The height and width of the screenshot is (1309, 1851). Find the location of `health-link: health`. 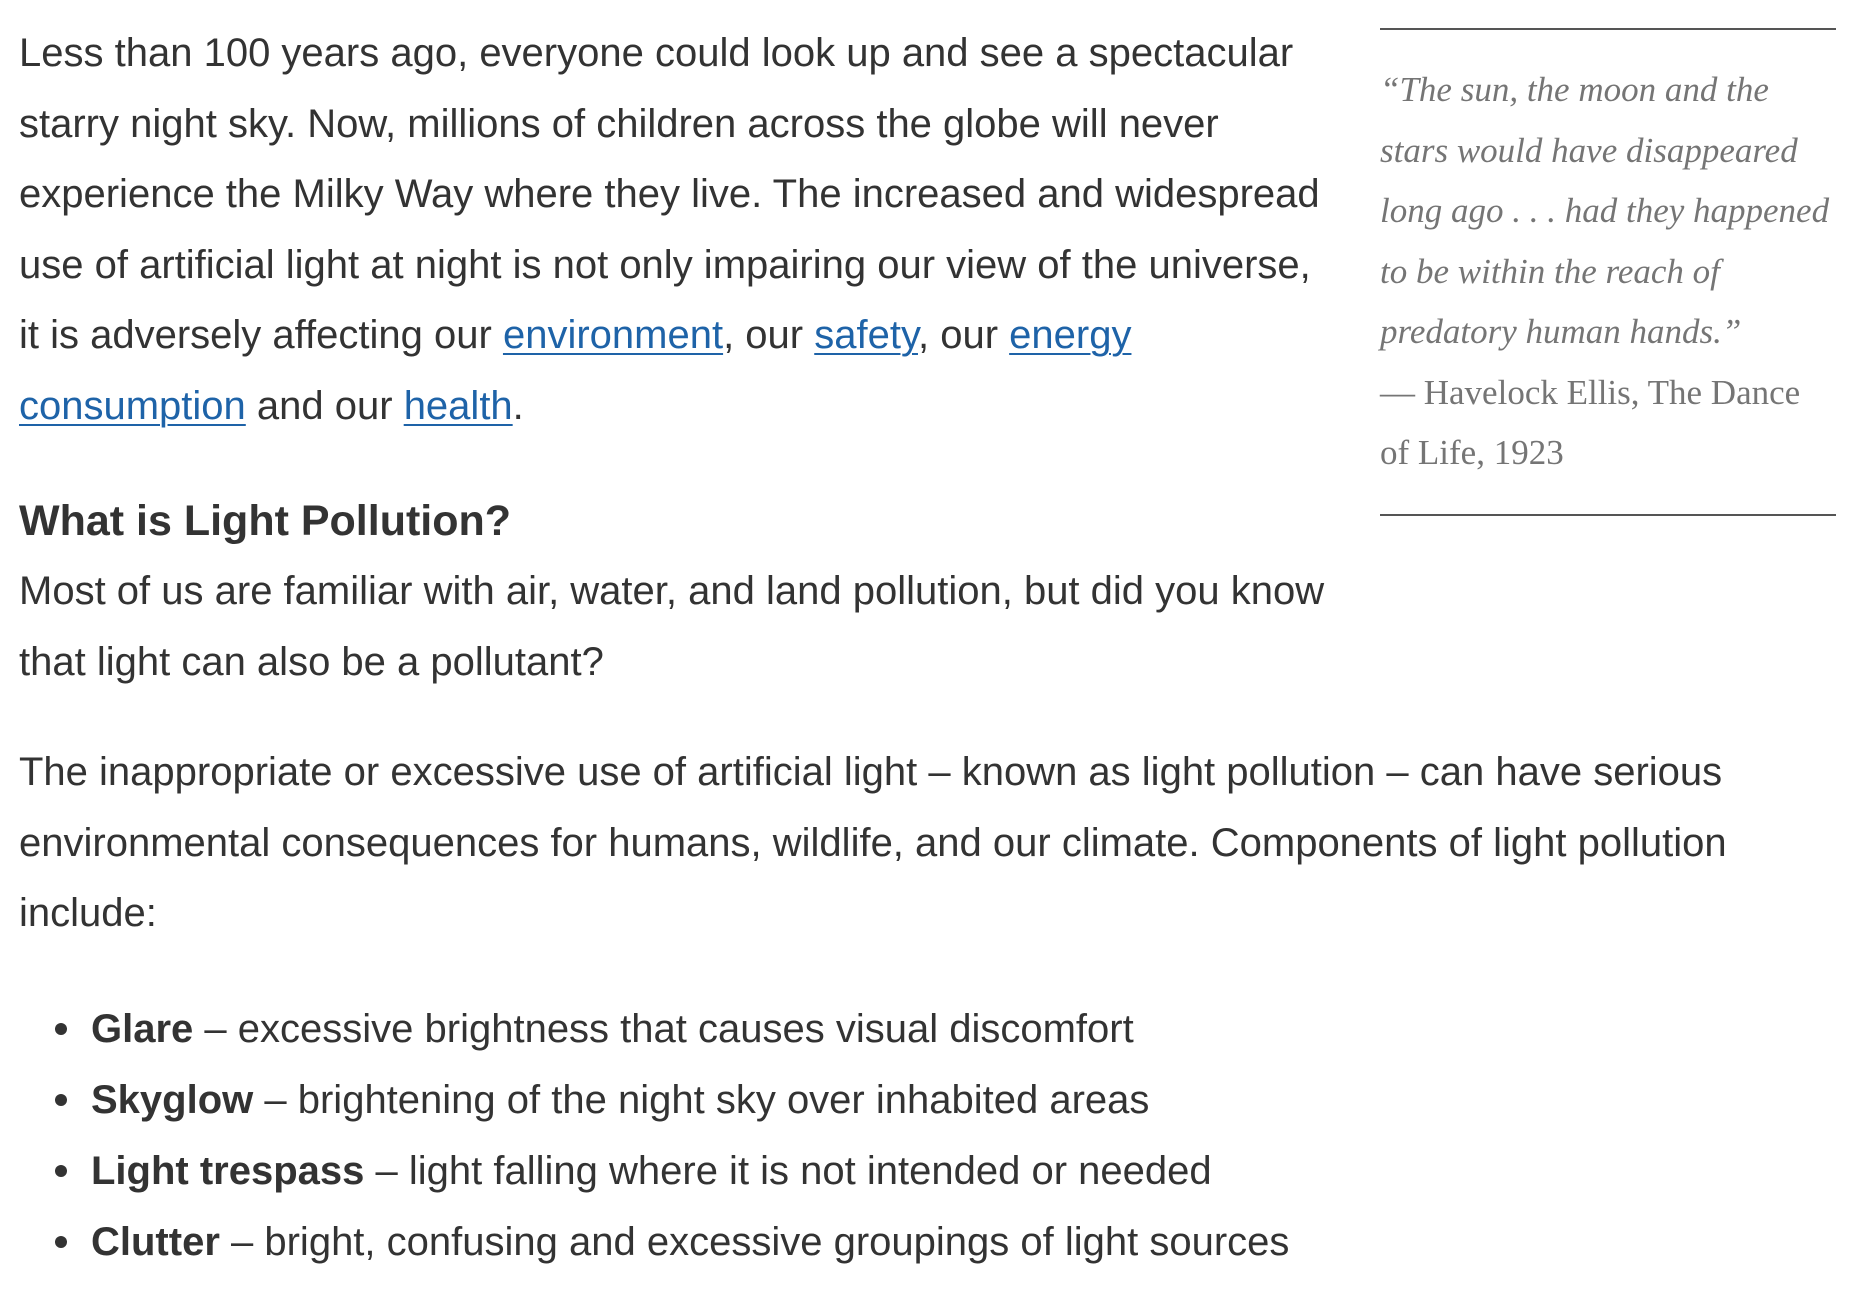

health-link: health is located at coordinates (458, 406).